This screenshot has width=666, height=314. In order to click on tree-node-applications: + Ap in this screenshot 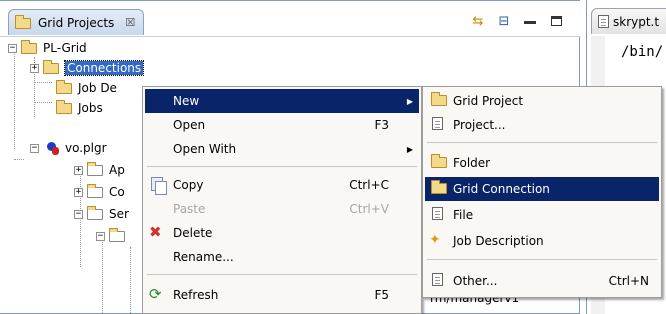, I will do `click(99, 170)`.